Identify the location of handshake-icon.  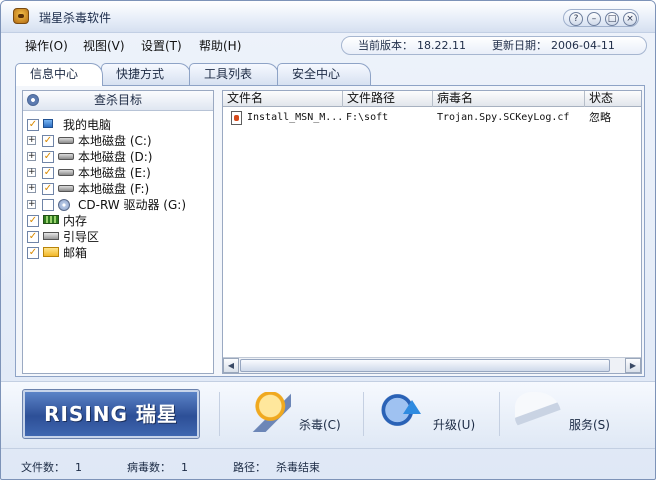
(538, 412).